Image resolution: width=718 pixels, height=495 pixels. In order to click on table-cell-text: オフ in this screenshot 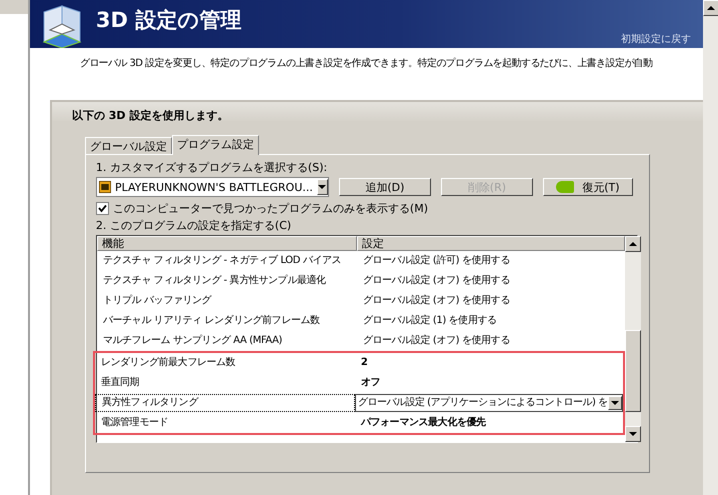, I will do `click(371, 383)`.